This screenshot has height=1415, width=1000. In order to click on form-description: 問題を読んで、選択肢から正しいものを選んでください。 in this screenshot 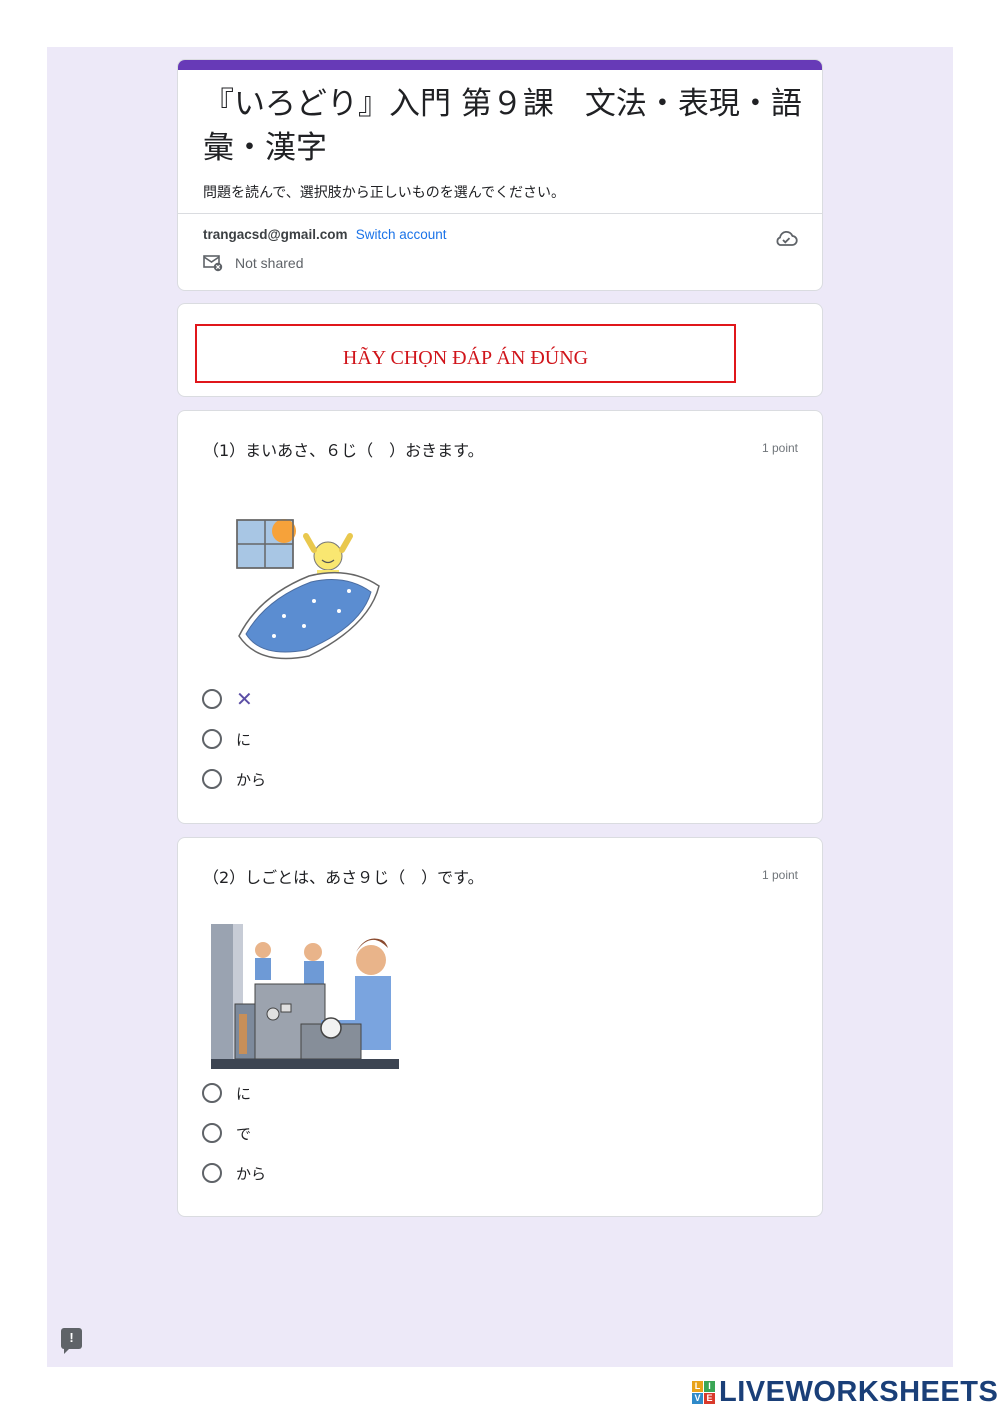, I will do `click(384, 193)`.